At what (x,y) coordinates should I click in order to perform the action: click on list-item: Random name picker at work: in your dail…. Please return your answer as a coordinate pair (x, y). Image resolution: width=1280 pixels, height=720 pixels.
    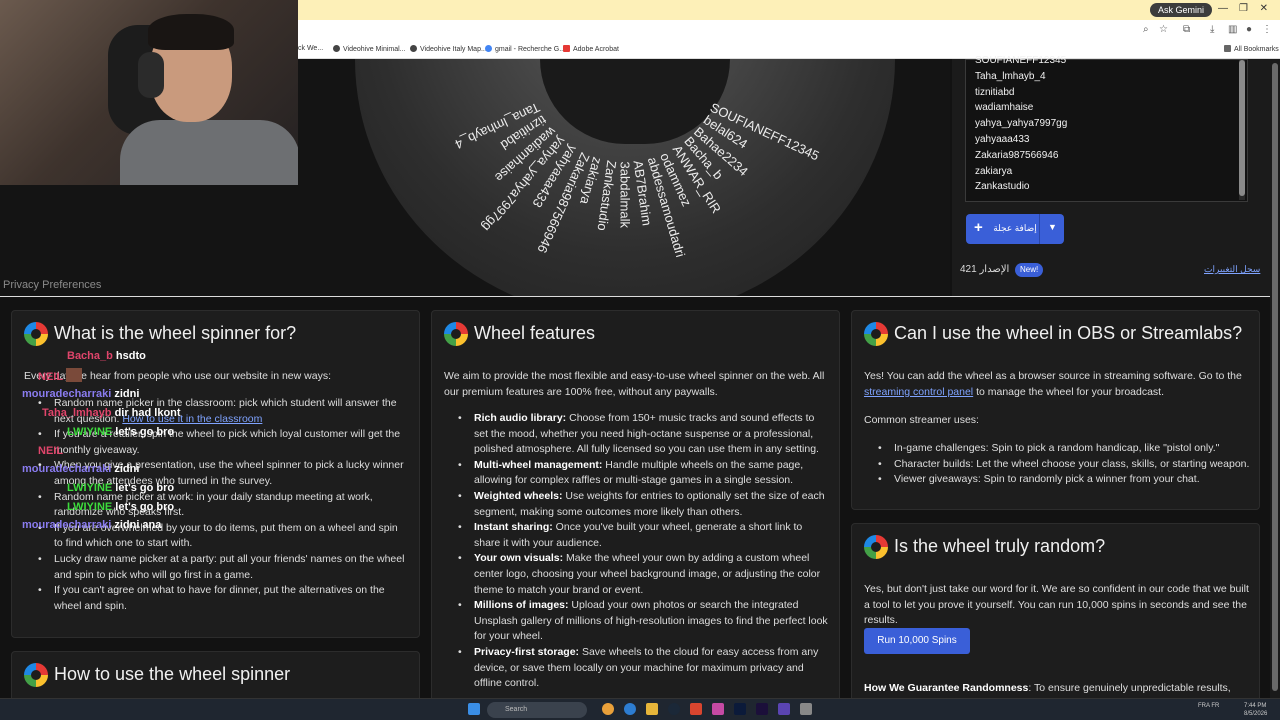
    Looking at the image, I should click on (223, 505).